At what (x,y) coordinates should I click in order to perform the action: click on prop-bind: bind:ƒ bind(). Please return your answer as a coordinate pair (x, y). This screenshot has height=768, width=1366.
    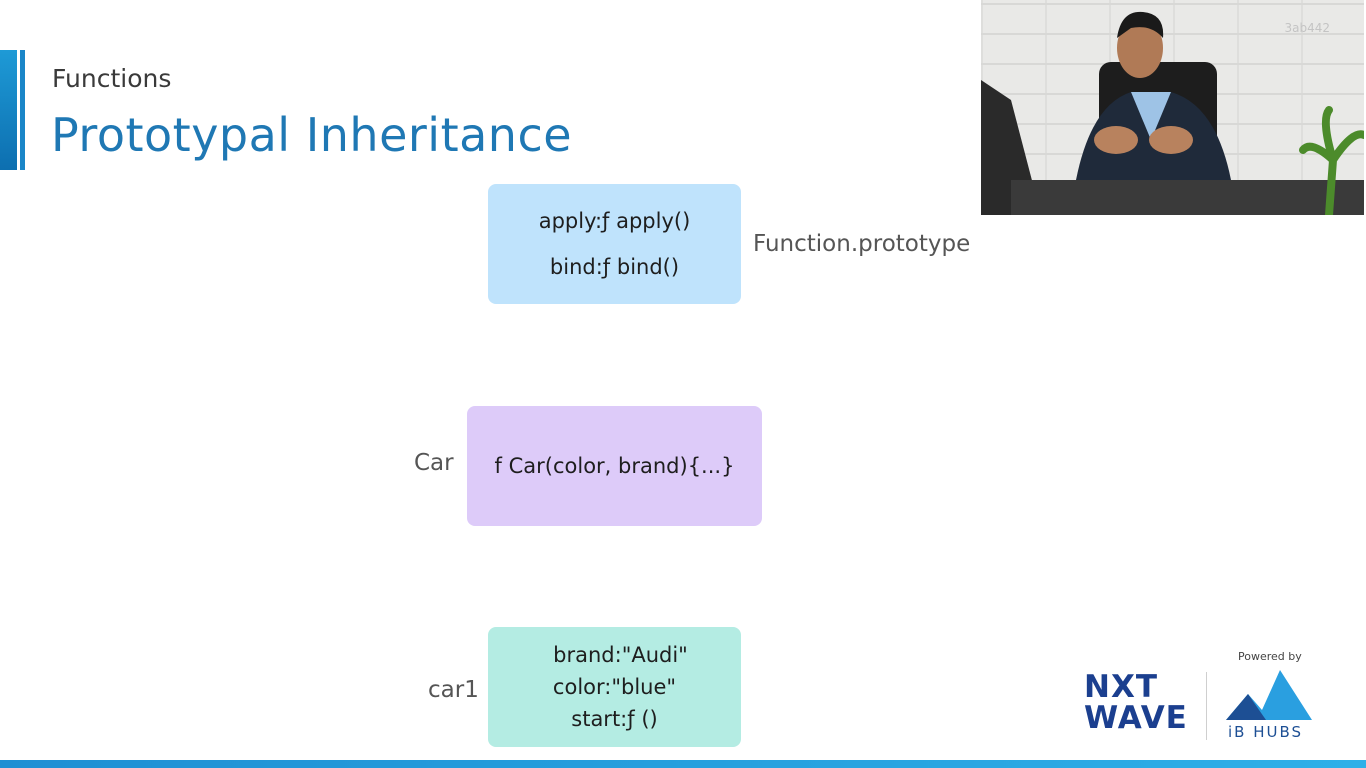
    Looking at the image, I should click on (614, 267).